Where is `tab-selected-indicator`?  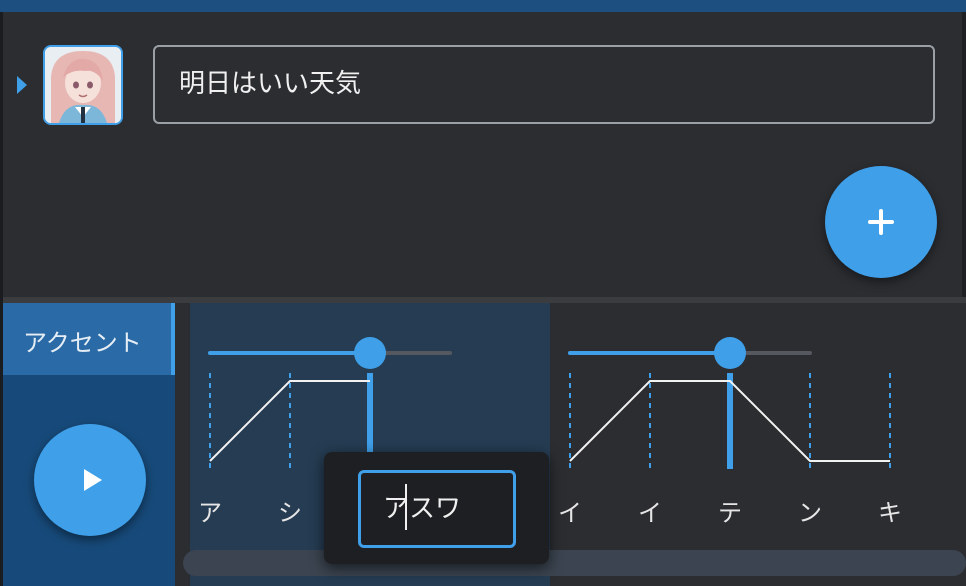 tab-selected-indicator is located at coordinates (173, 339).